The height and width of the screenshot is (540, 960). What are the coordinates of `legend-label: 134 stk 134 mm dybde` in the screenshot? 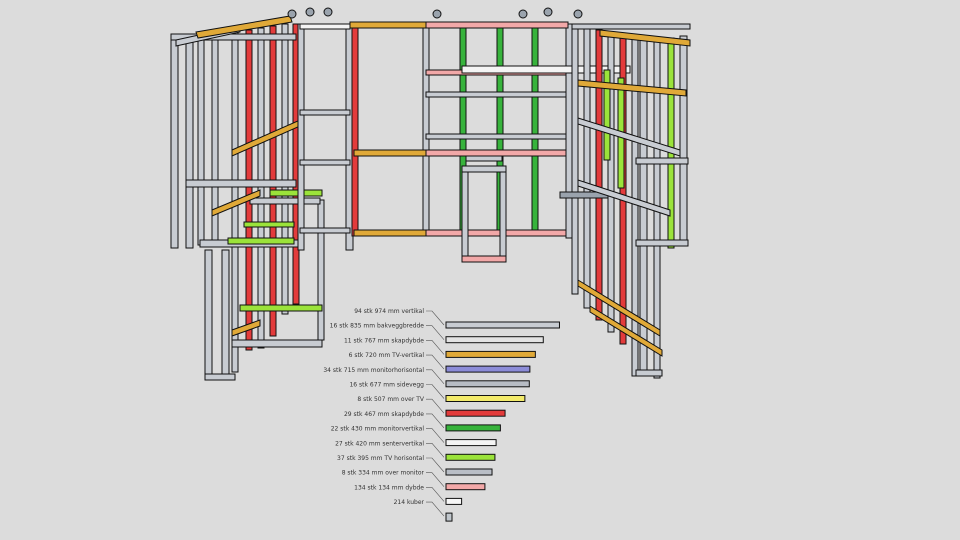 It's located at (389, 487).